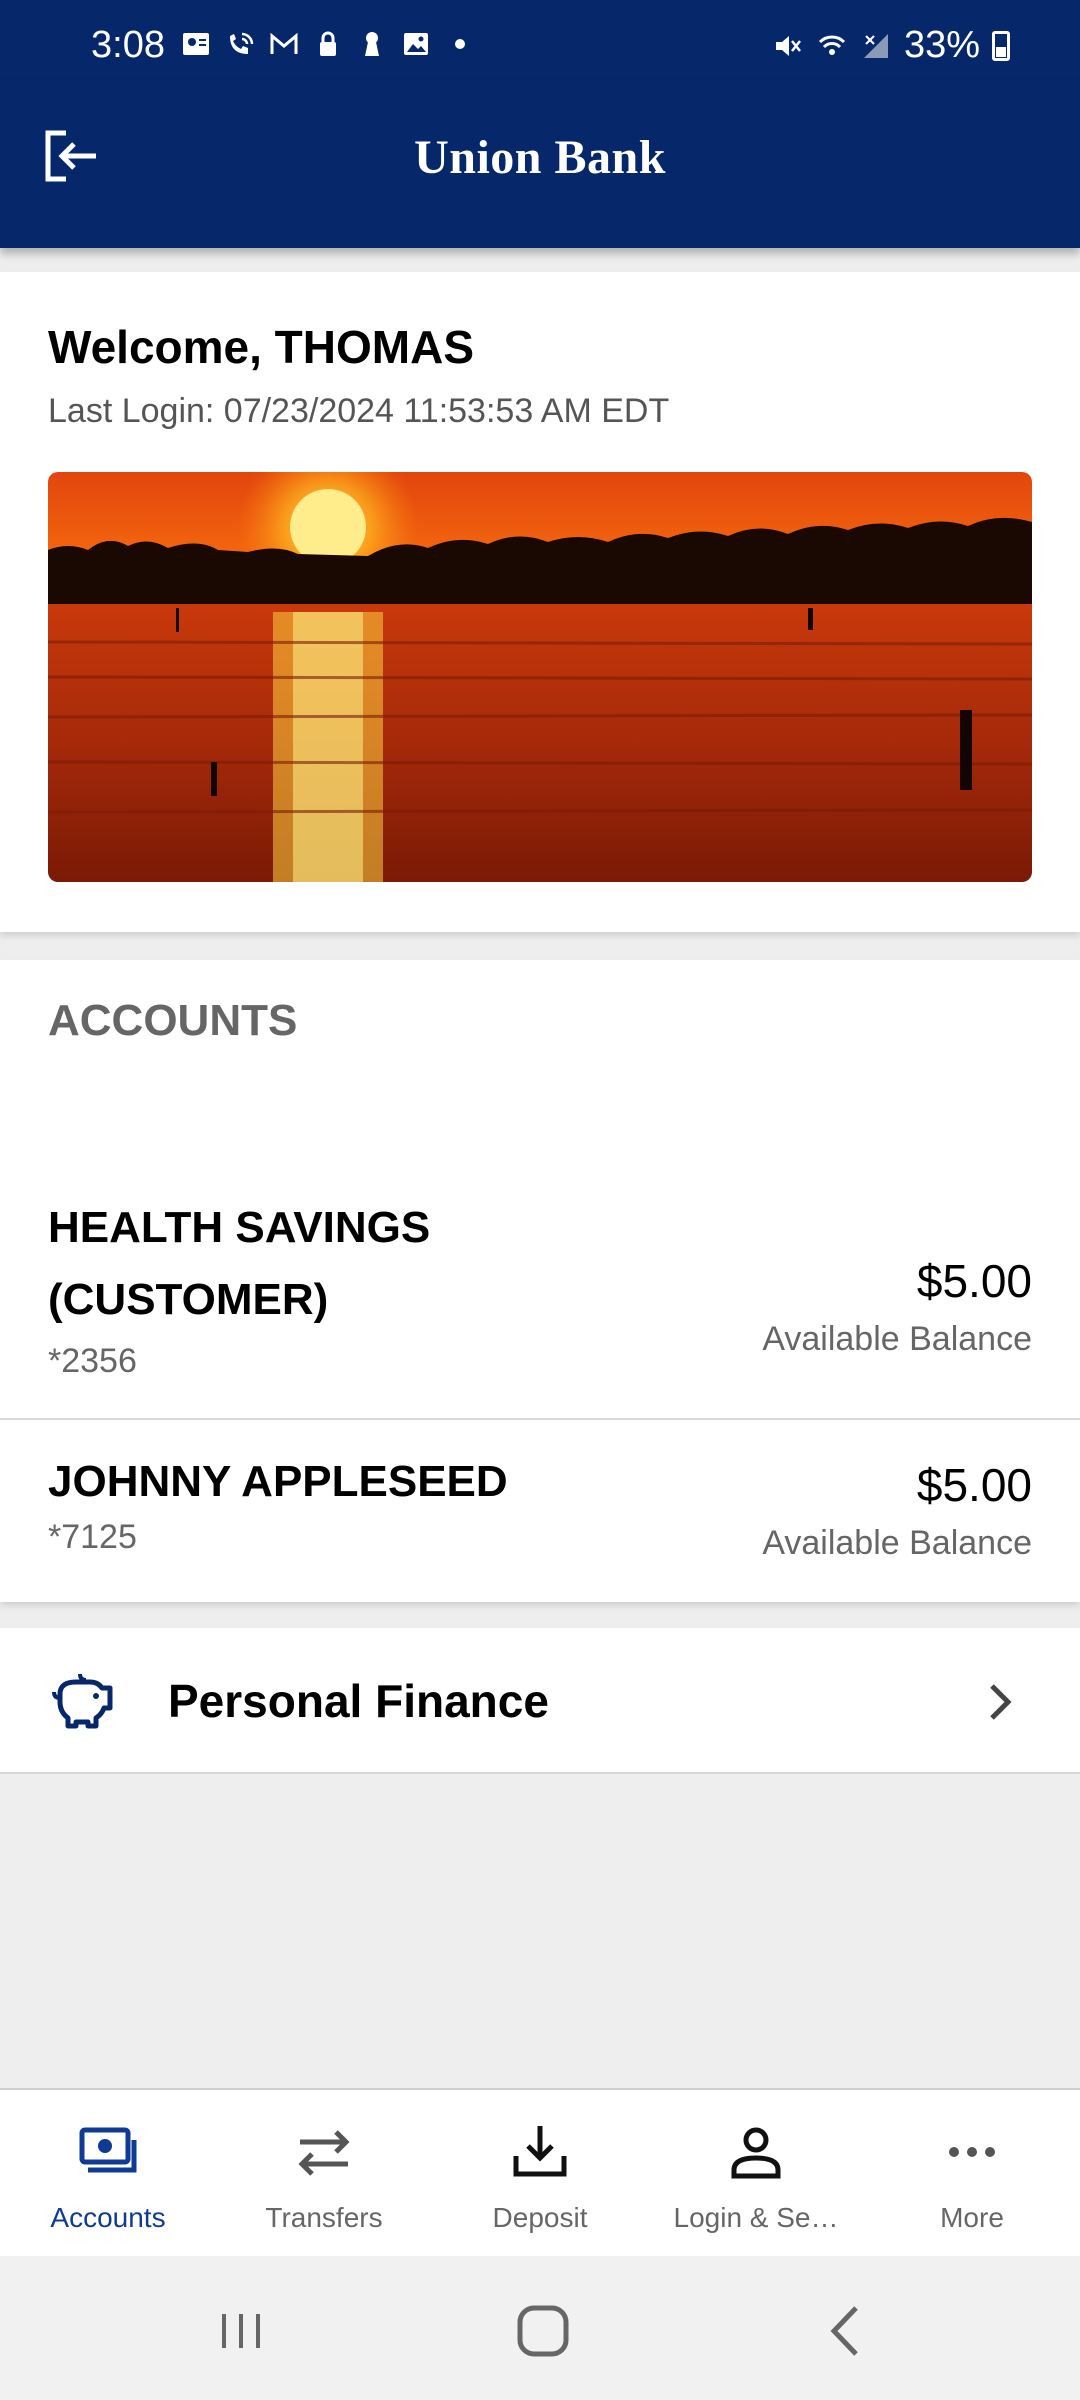 This screenshot has width=1080, height=2400. I want to click on home-icon, so click(543, 2331).